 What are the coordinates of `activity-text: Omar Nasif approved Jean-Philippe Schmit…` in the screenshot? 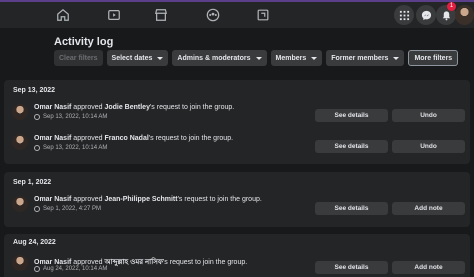 It's located at (148, 199).